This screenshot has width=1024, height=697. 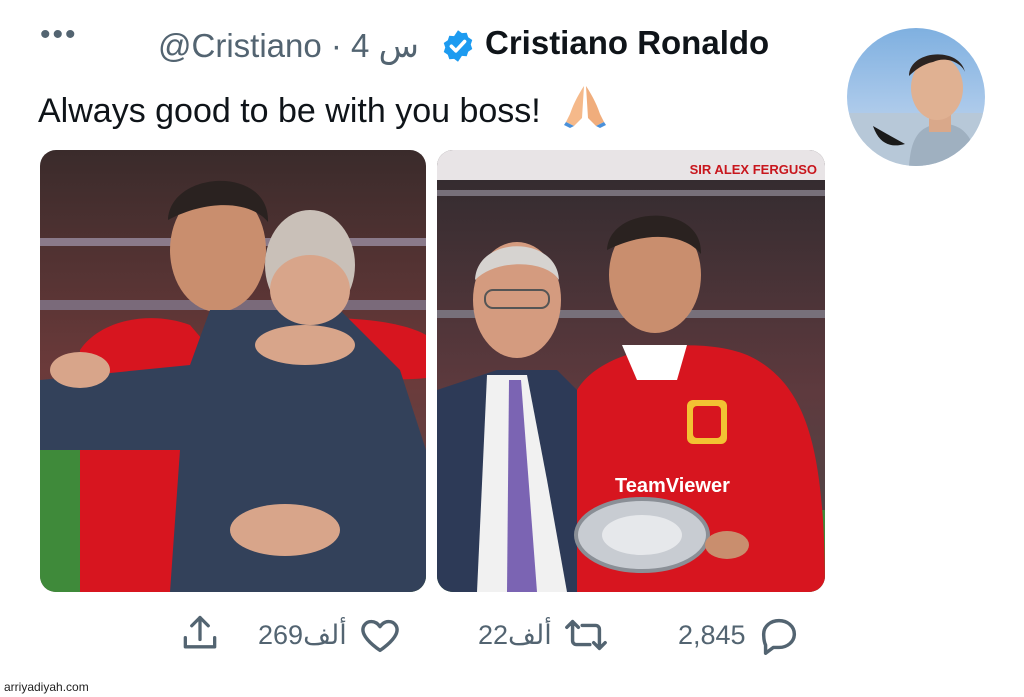 What do you see at coordinates (753, 169) in the screenshot?
I see `stadium-banner-text: SIR ALEX FERGUSO` at bounding box center [753, 169].